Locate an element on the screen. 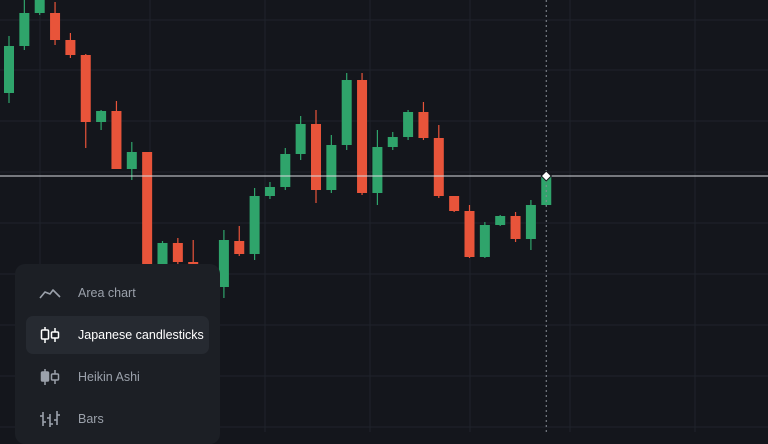 The height and width of the screenshot is (444, 768). candlesticks-icon is located at coordinates (50, 335).